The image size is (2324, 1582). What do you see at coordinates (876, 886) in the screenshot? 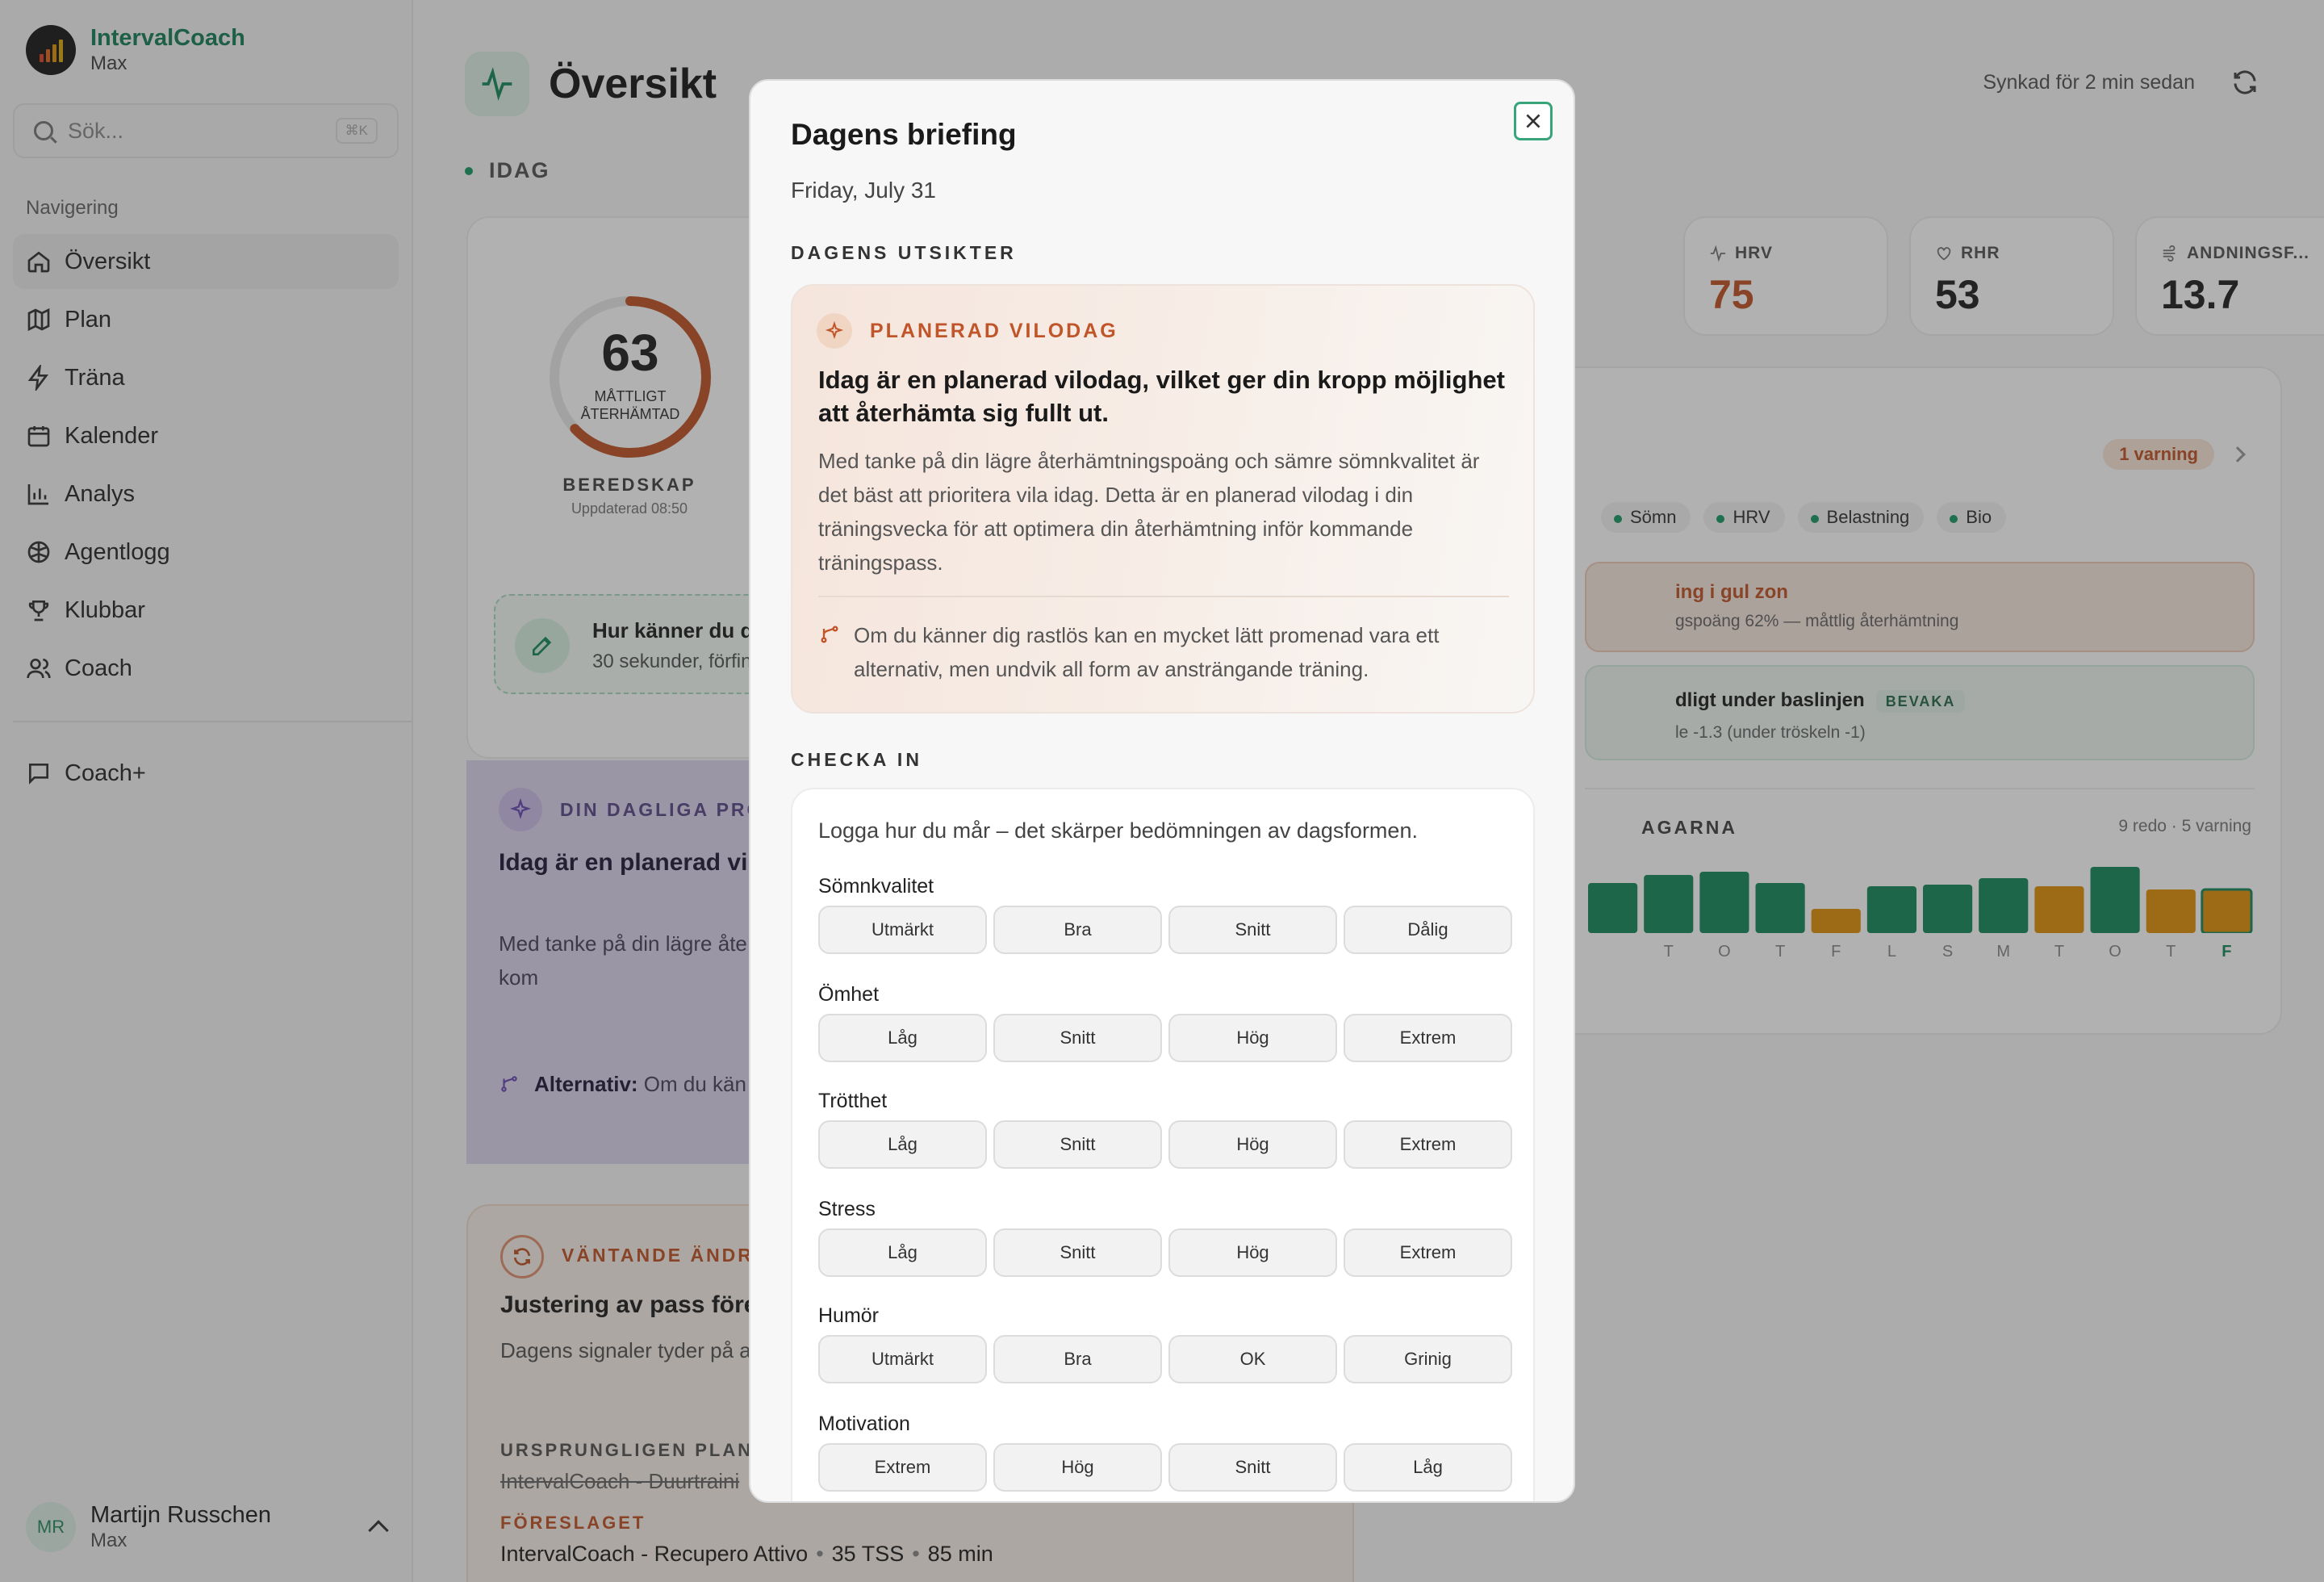
I see `question-label: Sömnkvalitet` at bounding box center [876, 886].